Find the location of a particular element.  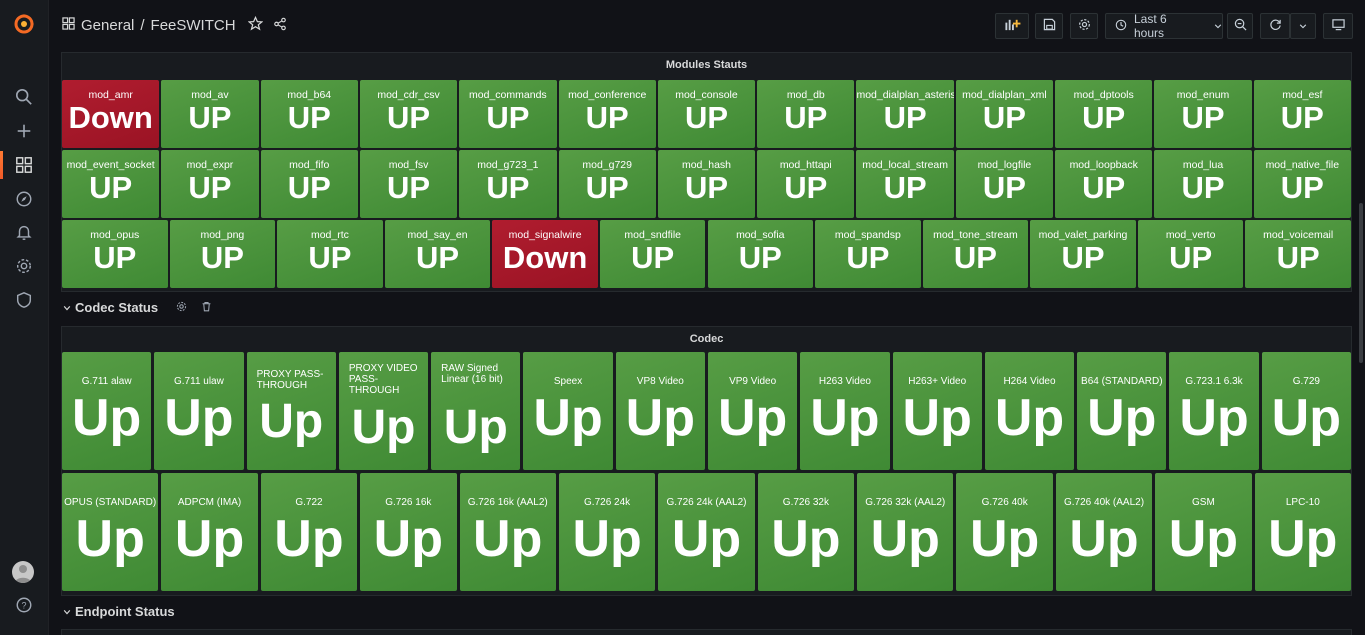

search-icon is located at coordinates (24, 97).